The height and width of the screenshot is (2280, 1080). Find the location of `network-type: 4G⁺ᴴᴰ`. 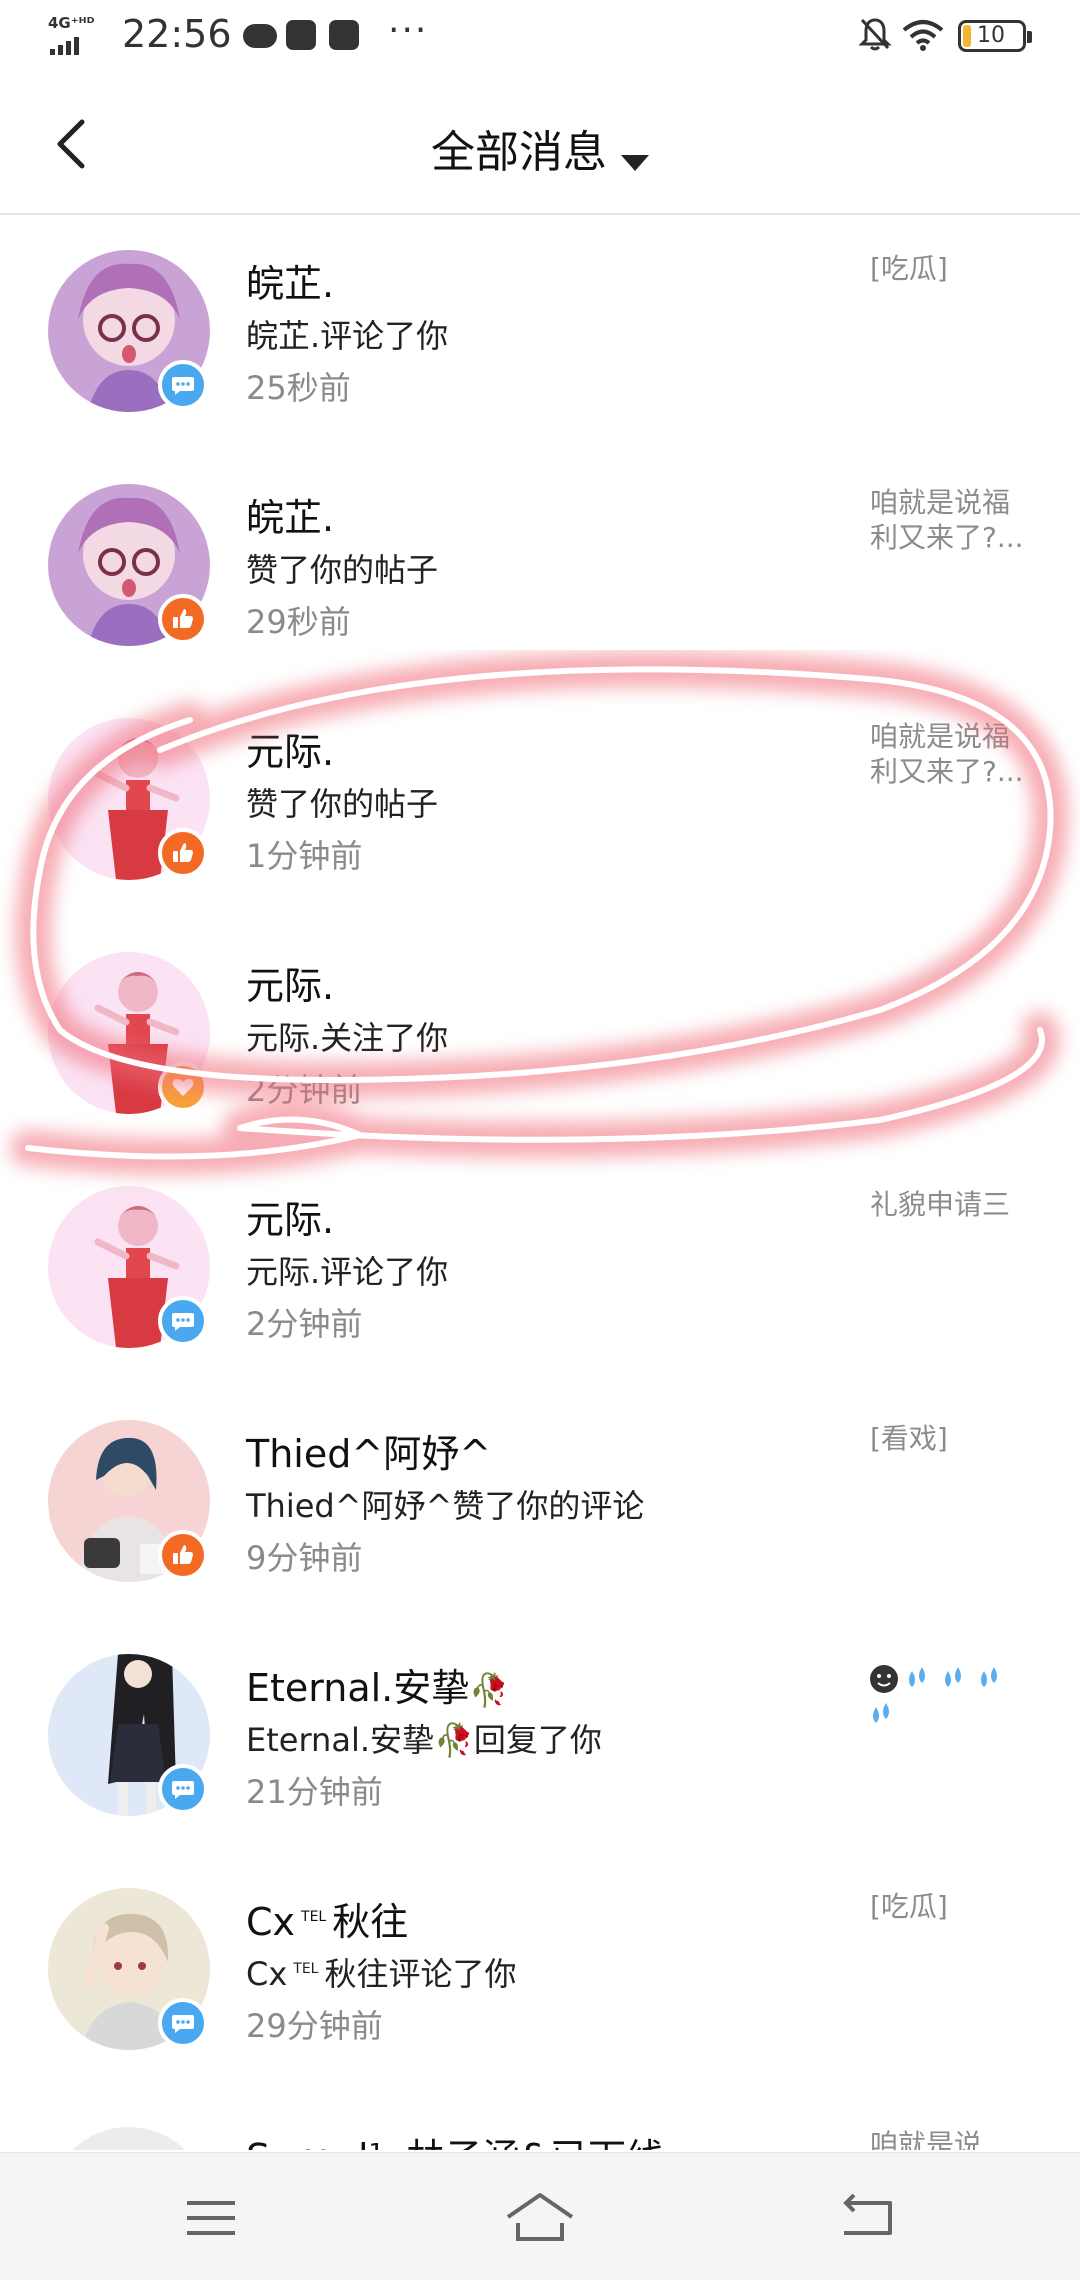

network-type: 4G⁺ᴴᴰ is located at coordinates (71, 23).